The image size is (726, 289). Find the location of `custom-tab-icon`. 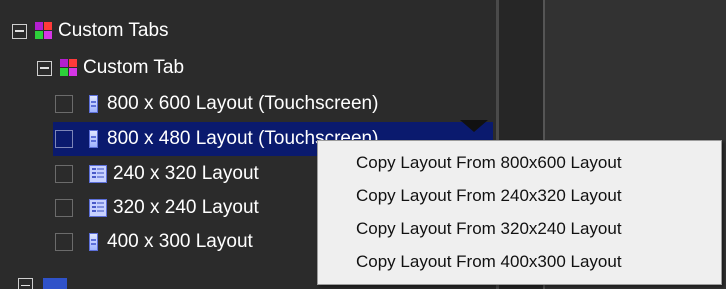

custom-tab-icon is located at coordinates (69, 68).